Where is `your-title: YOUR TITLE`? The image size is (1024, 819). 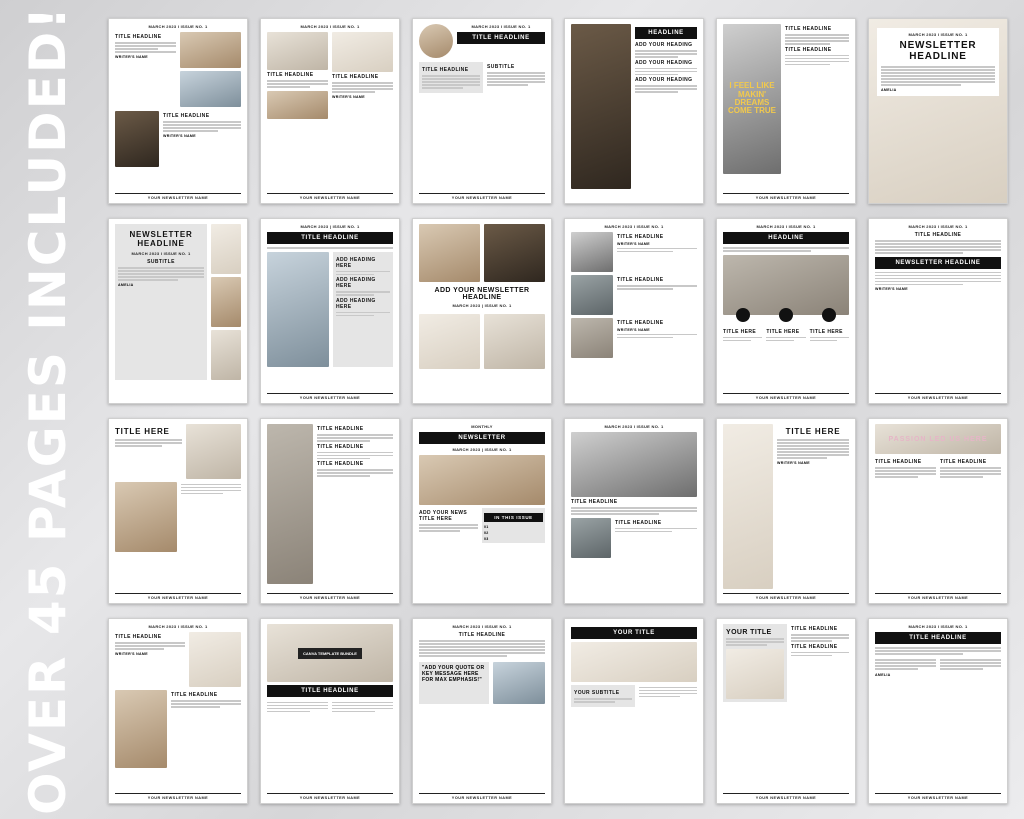
your-title: YOUR TITLE is located at coordinates (749, 632).